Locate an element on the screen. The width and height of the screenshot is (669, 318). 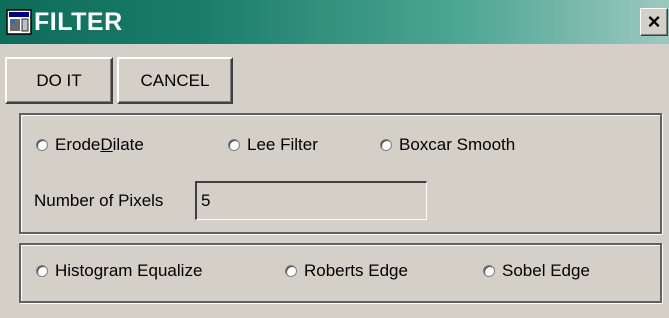
radio-erode-dilate-label: ErodeDilate is located at coordinates (99, 144).